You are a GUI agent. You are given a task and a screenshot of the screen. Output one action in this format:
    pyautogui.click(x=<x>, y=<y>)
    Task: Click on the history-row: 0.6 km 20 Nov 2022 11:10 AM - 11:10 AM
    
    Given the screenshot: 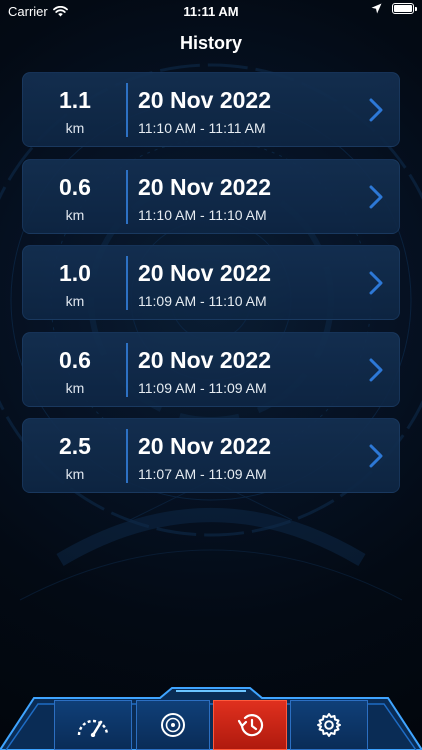 What is the action you would take?
    pyautogui.click(x=211, y=196)
    